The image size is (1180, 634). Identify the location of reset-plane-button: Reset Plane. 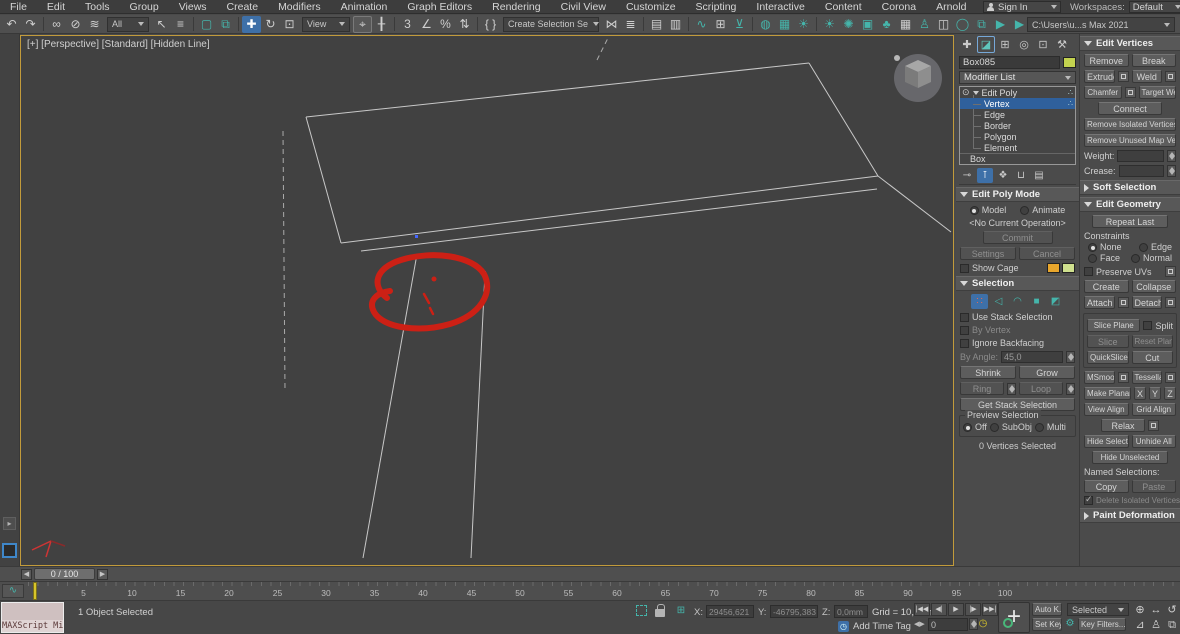
(1152, 341).